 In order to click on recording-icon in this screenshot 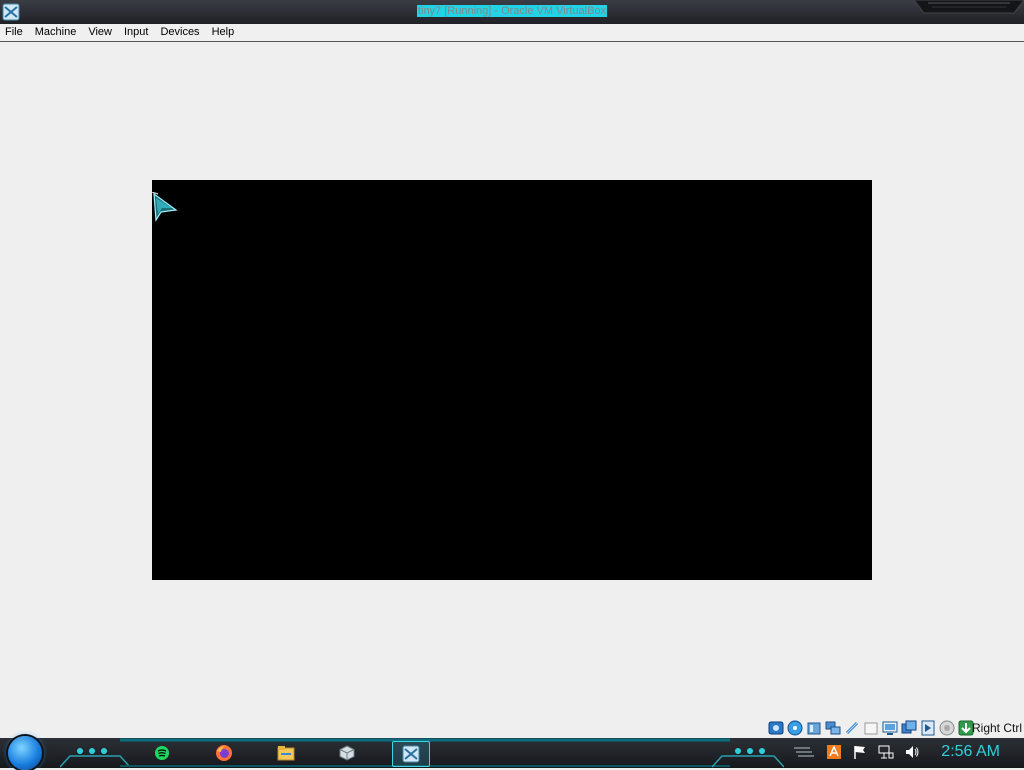, I will do `click(909, 728)`.